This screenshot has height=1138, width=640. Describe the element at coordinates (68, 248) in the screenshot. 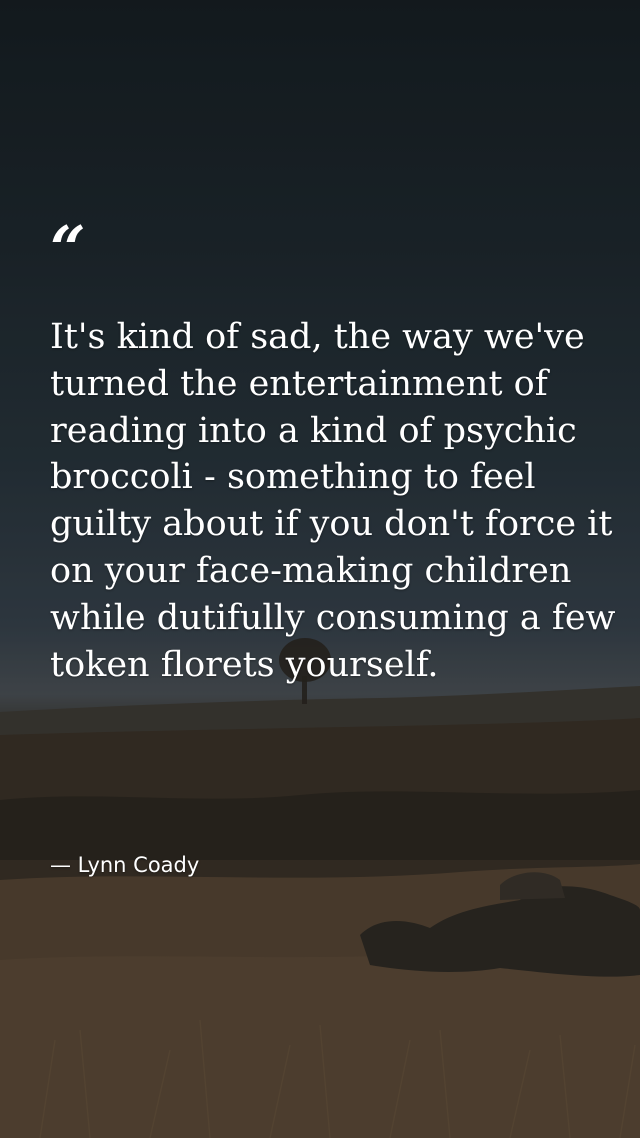

I see `quote-mark-icon: “` at that location.